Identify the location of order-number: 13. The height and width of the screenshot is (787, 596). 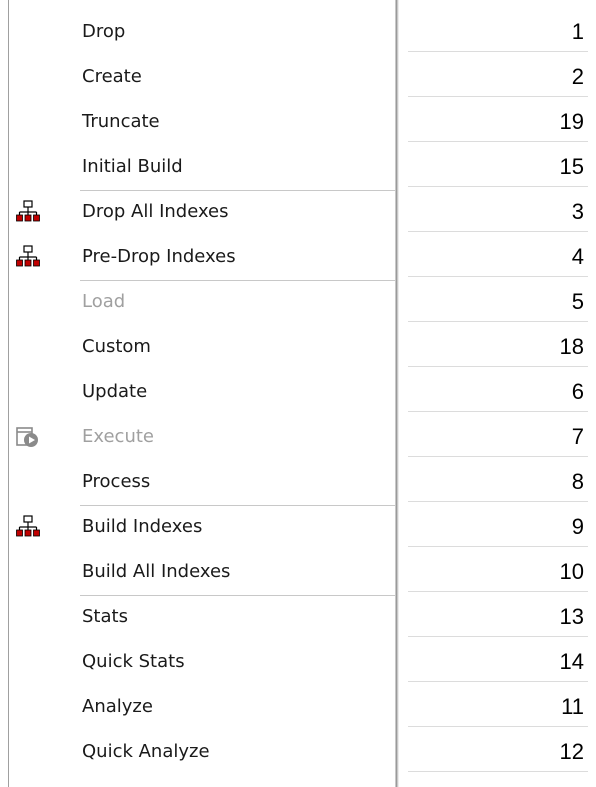
(571, 616).